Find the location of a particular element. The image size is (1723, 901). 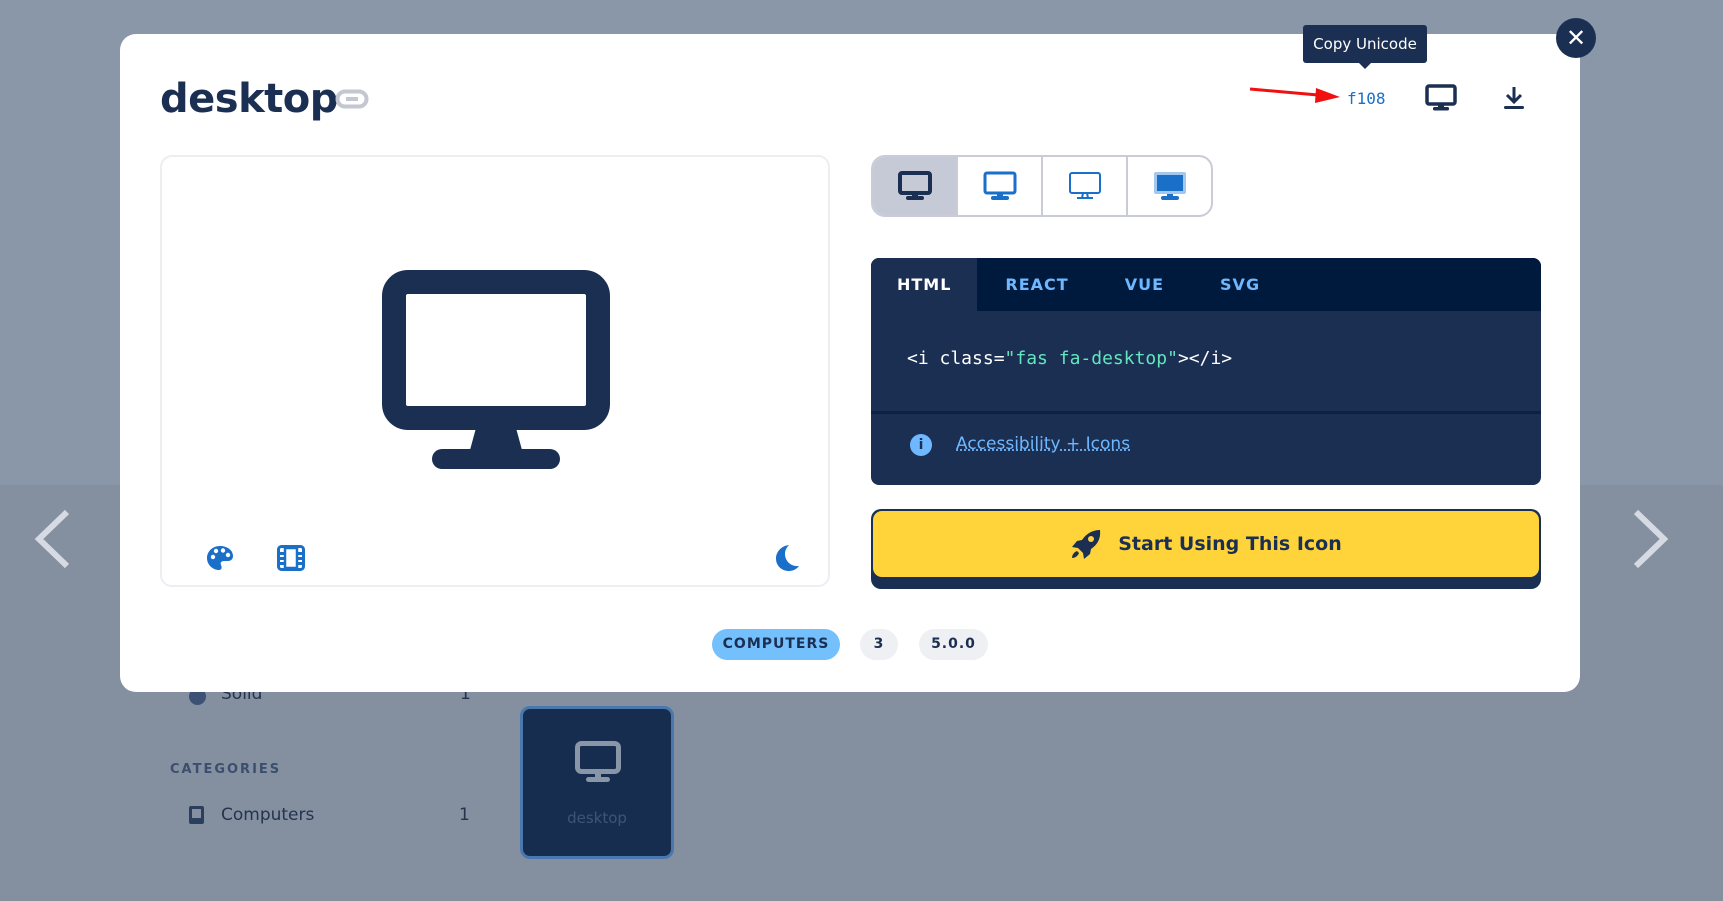

divider is located at coordinates (1206, 412).